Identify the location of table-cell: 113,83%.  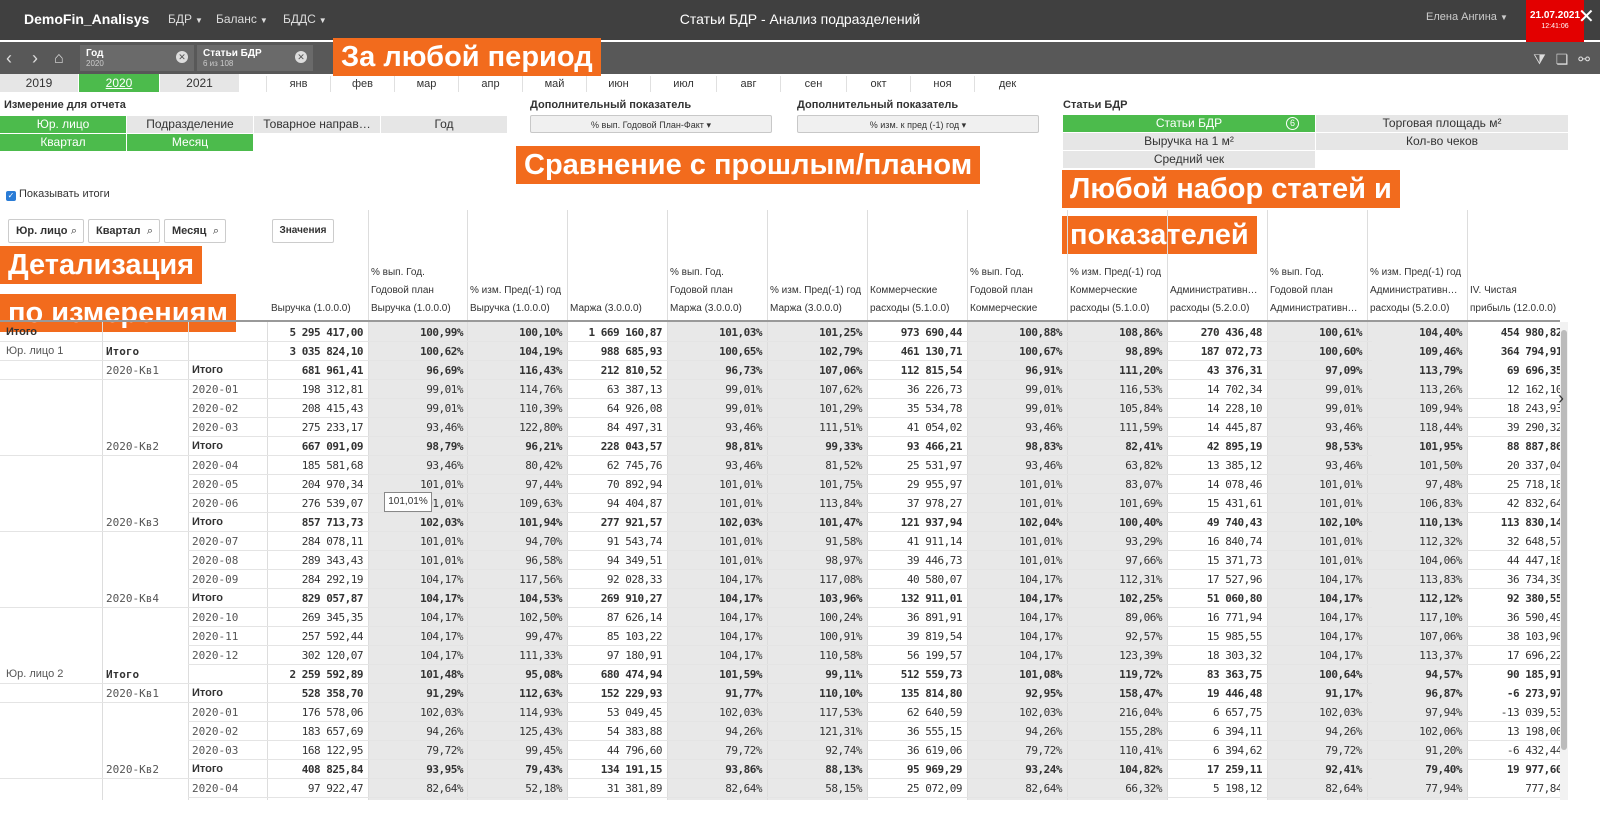
(1416, 579).